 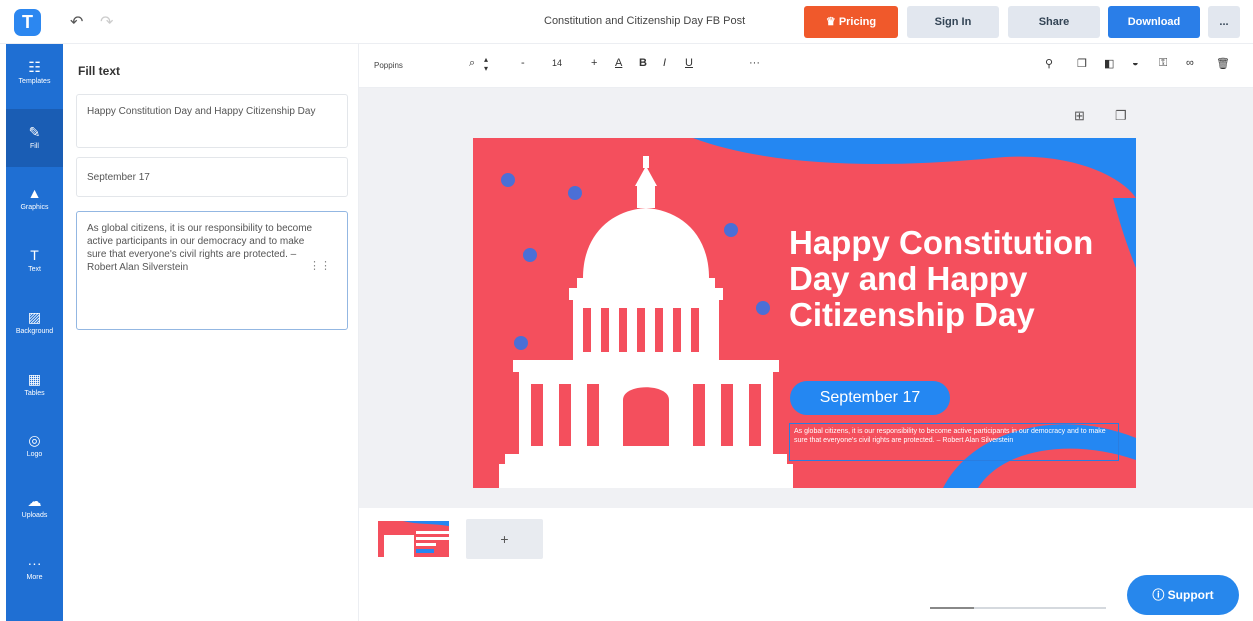 I want to click on app-logo: T, so click(x=27, y=22).